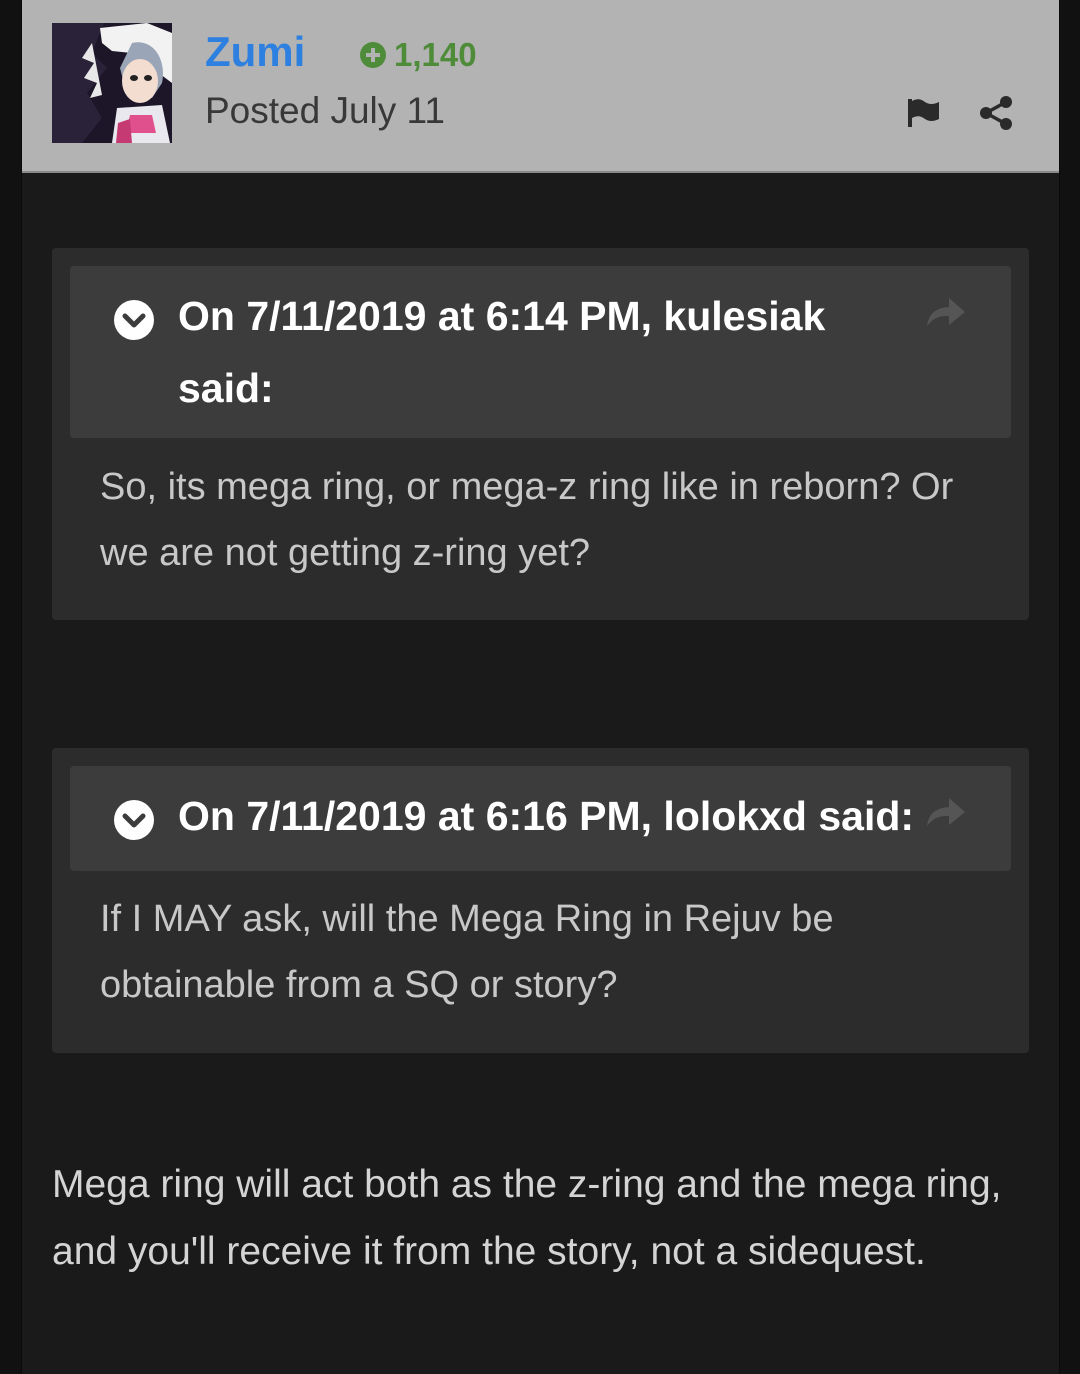 The height and width of the screenshot is (1374, 1080). What do you see at coordinates (996, 113) in the screenshot?
I see `share-icon` at bounding box center [996, 113].